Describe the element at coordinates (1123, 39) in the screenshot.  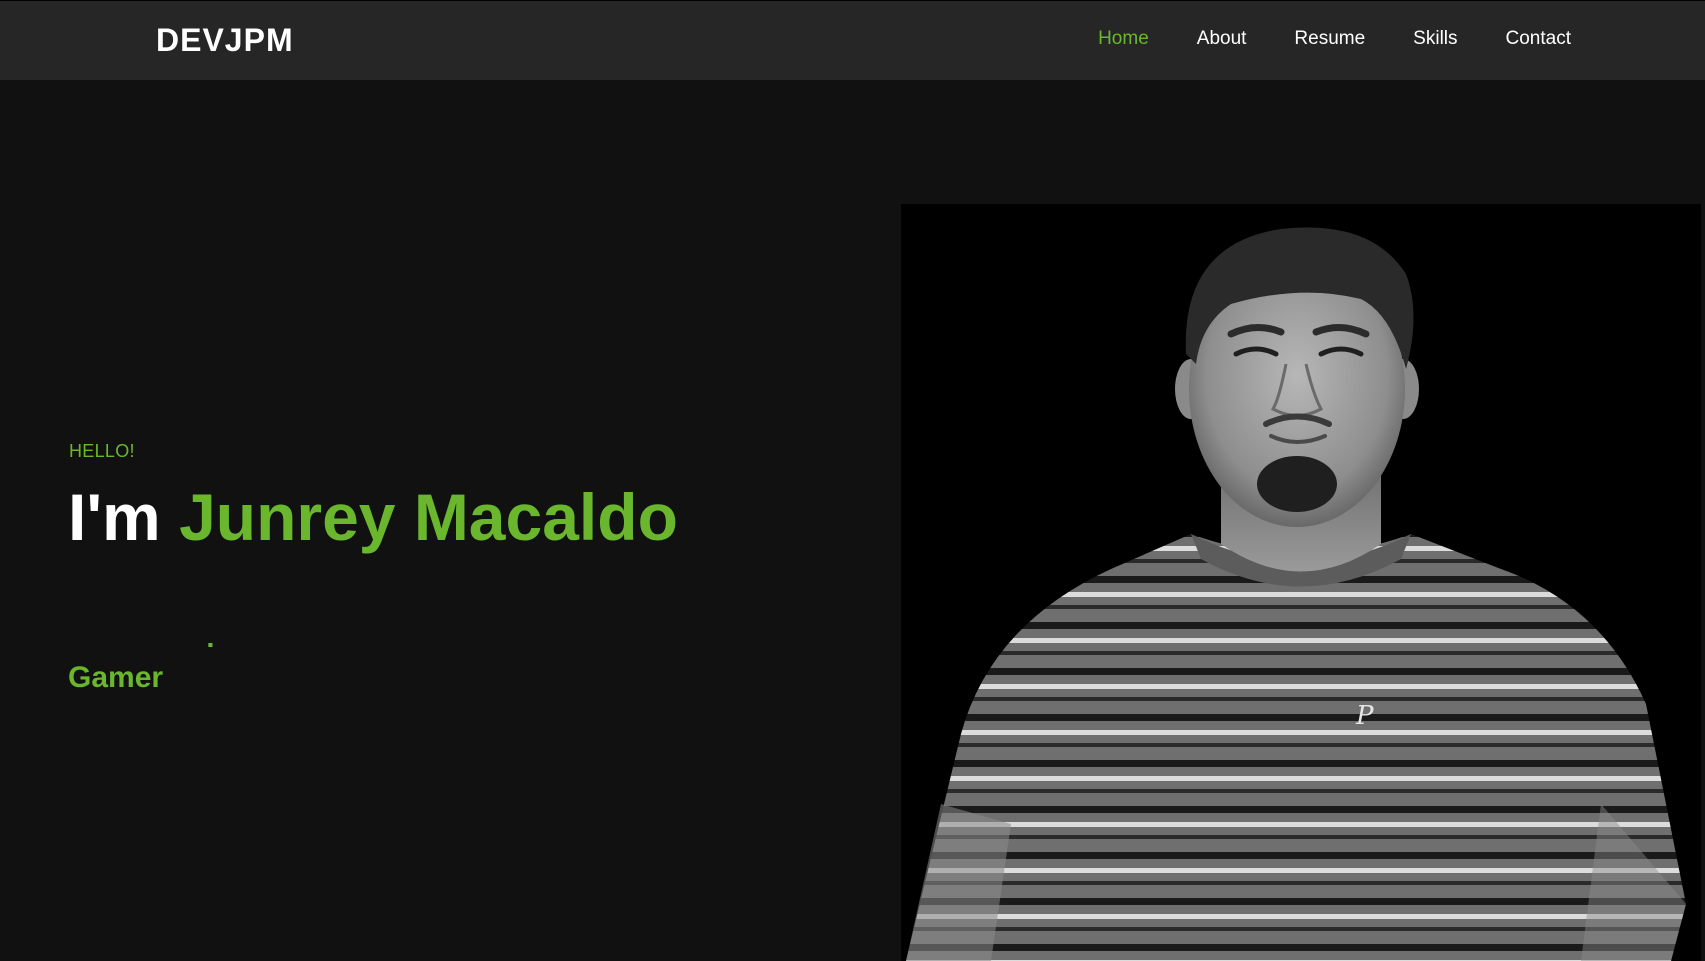
I see `nav-item-home: Home` at that location.